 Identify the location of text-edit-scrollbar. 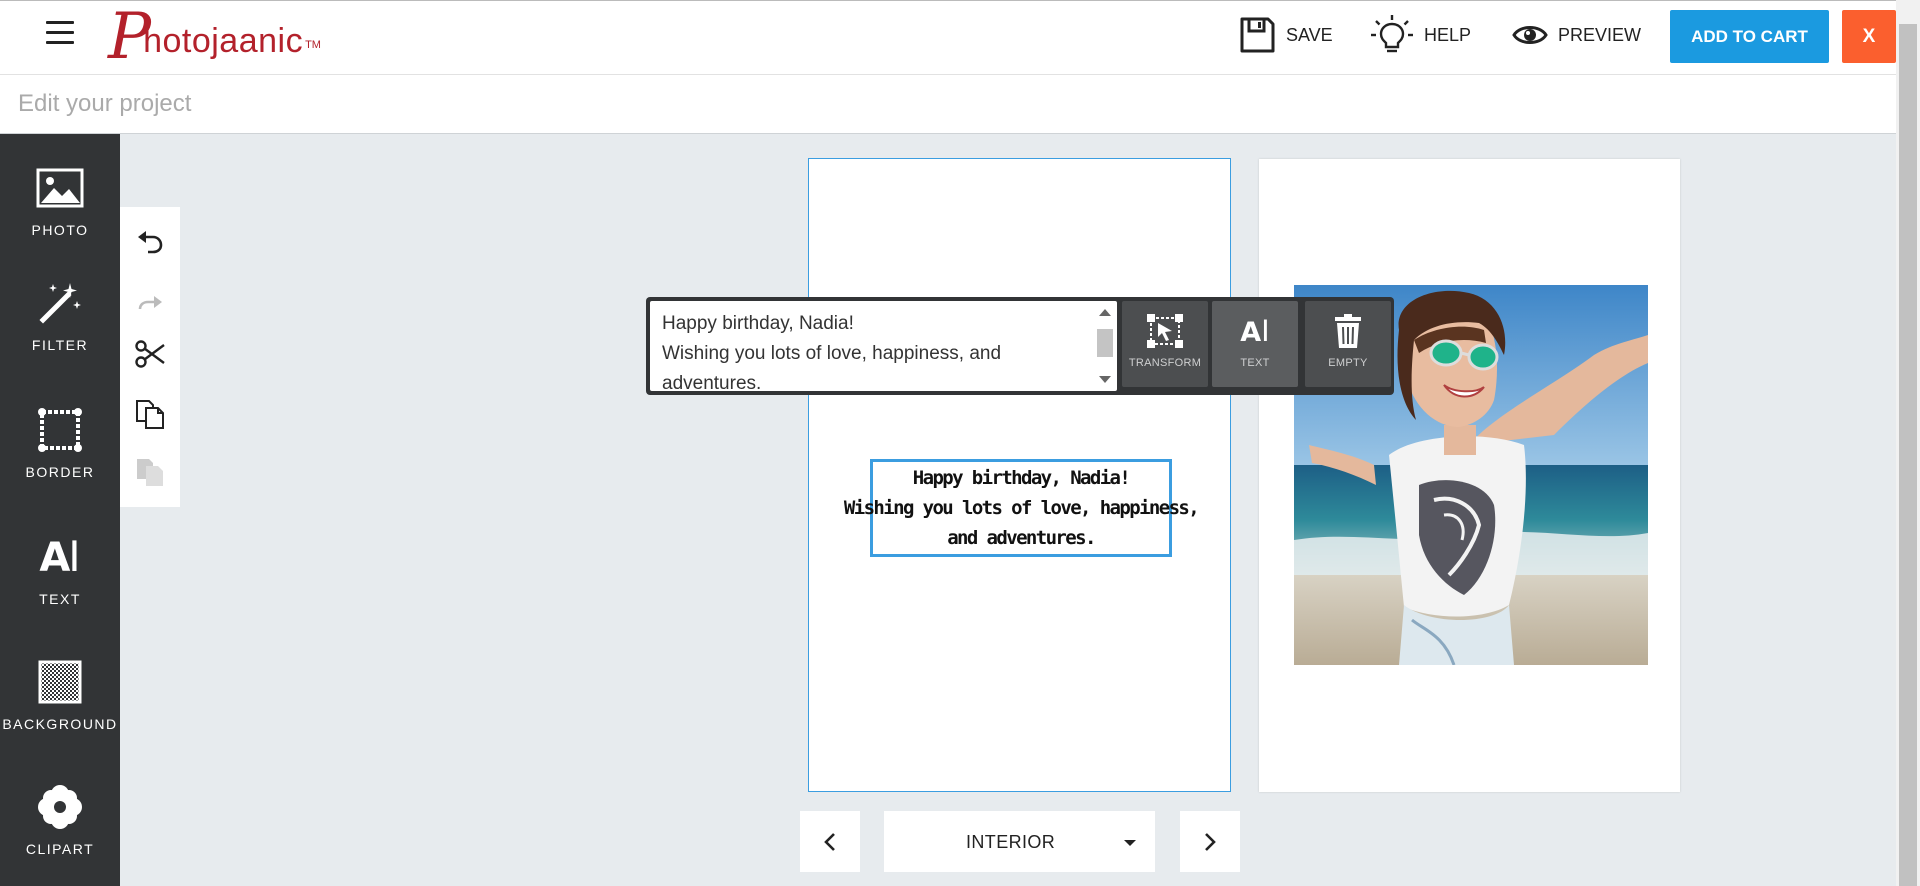
(1104, 346).